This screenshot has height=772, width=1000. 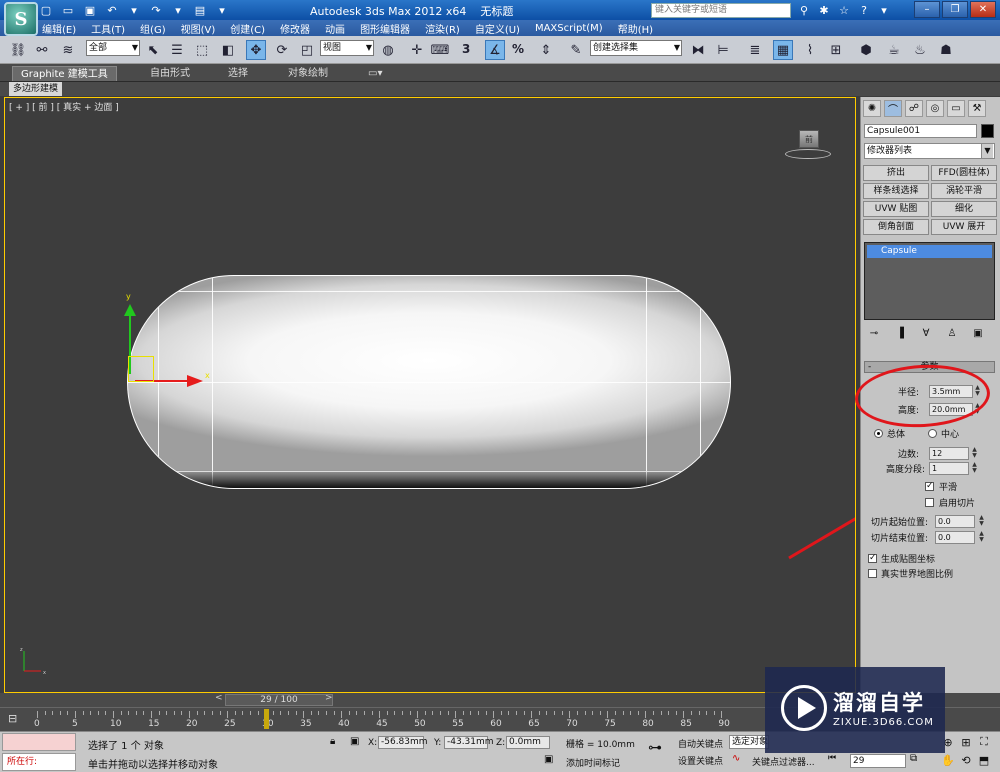 I want to click on slice-from-spinner: ▲ ▼, so click(x=981, y=521).